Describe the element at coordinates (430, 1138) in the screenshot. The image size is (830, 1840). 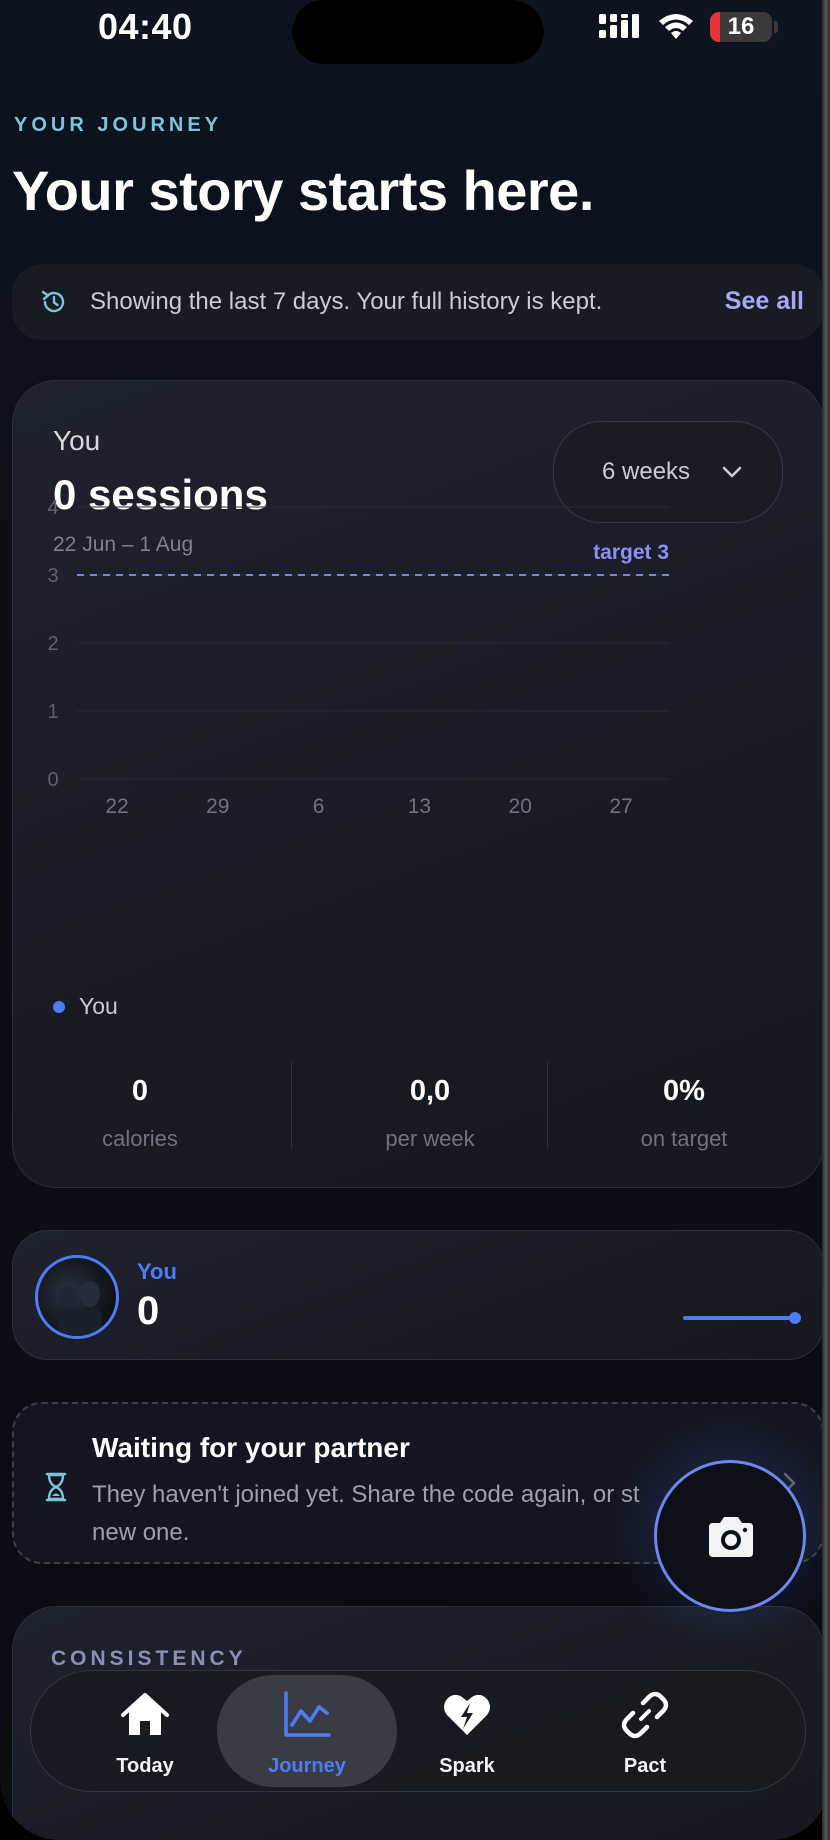
I see `stat-label: per week` at that location.